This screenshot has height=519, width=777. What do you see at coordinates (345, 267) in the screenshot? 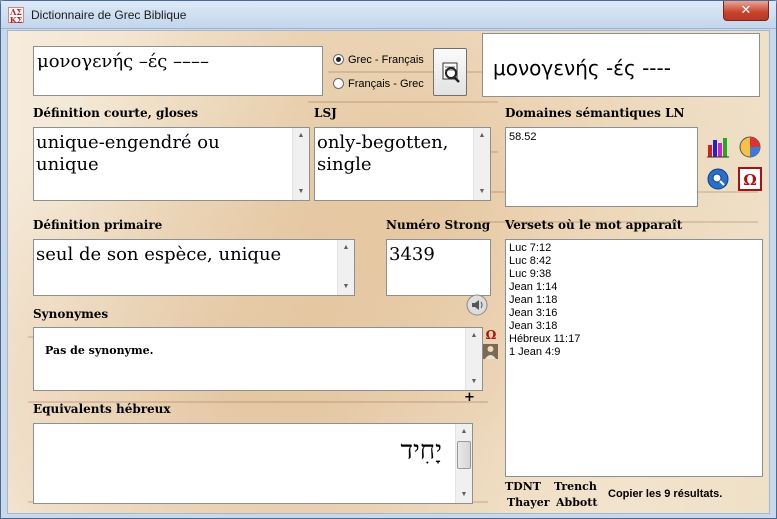
I see `primary-definition-scrollbar: ▲ ▼` at bounding box center [345, 267].